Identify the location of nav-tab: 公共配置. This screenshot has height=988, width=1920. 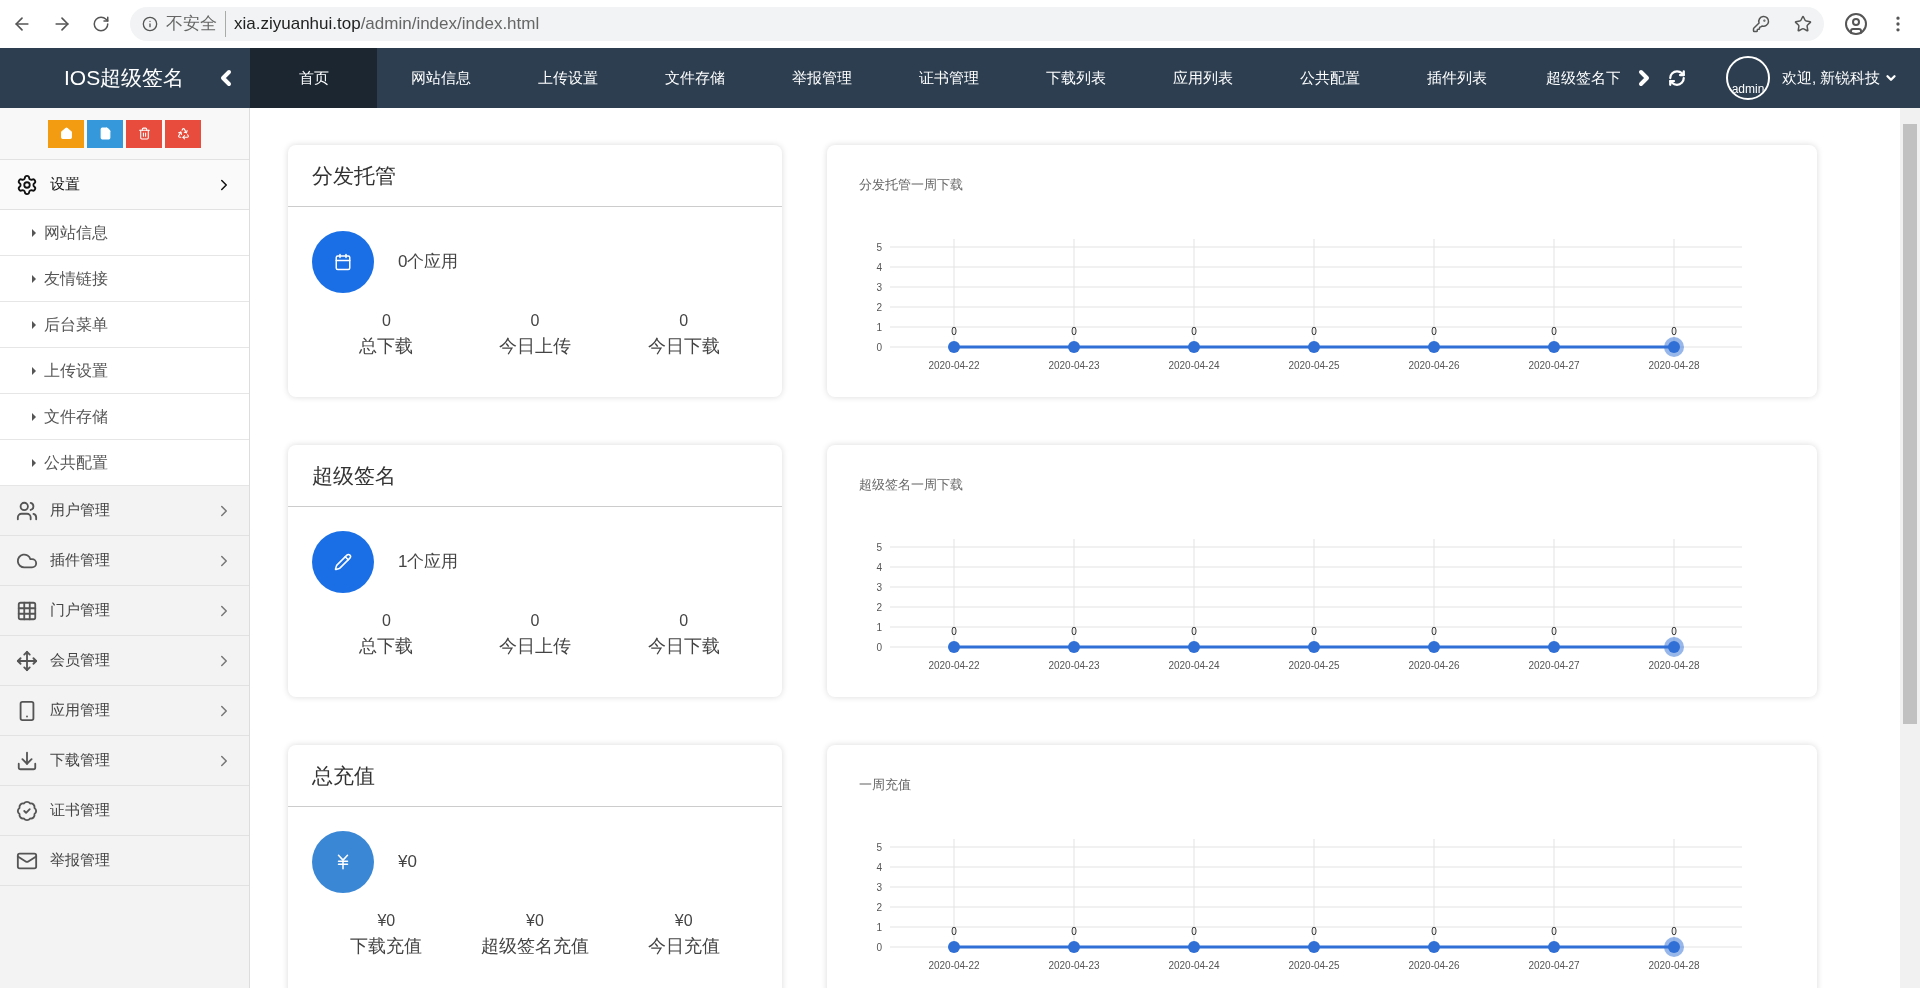
(1329, 78).